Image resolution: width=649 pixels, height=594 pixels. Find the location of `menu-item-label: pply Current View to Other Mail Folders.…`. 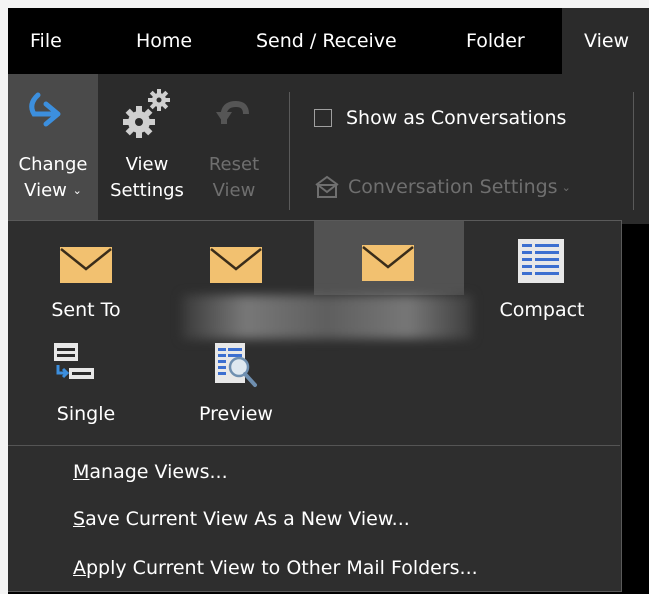

menu-item-label: pply Current View to Other Mail Folders.… is located at coordinates (282, 568).